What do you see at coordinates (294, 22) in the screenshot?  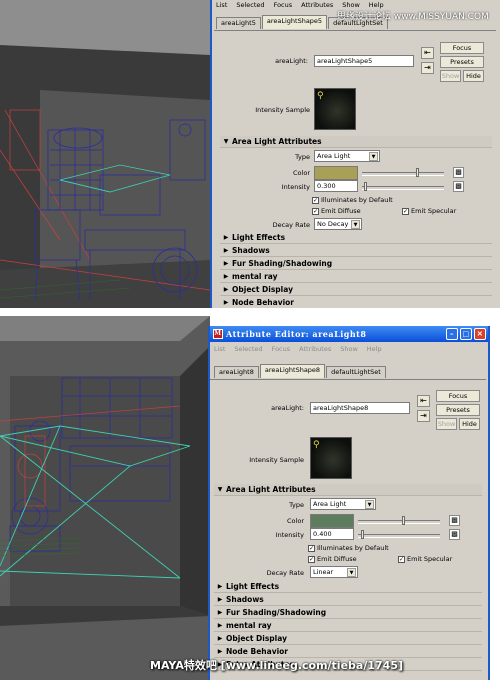 I see `tab-arealightshape5: areaLightShape5` at bounding box center [294, 22].